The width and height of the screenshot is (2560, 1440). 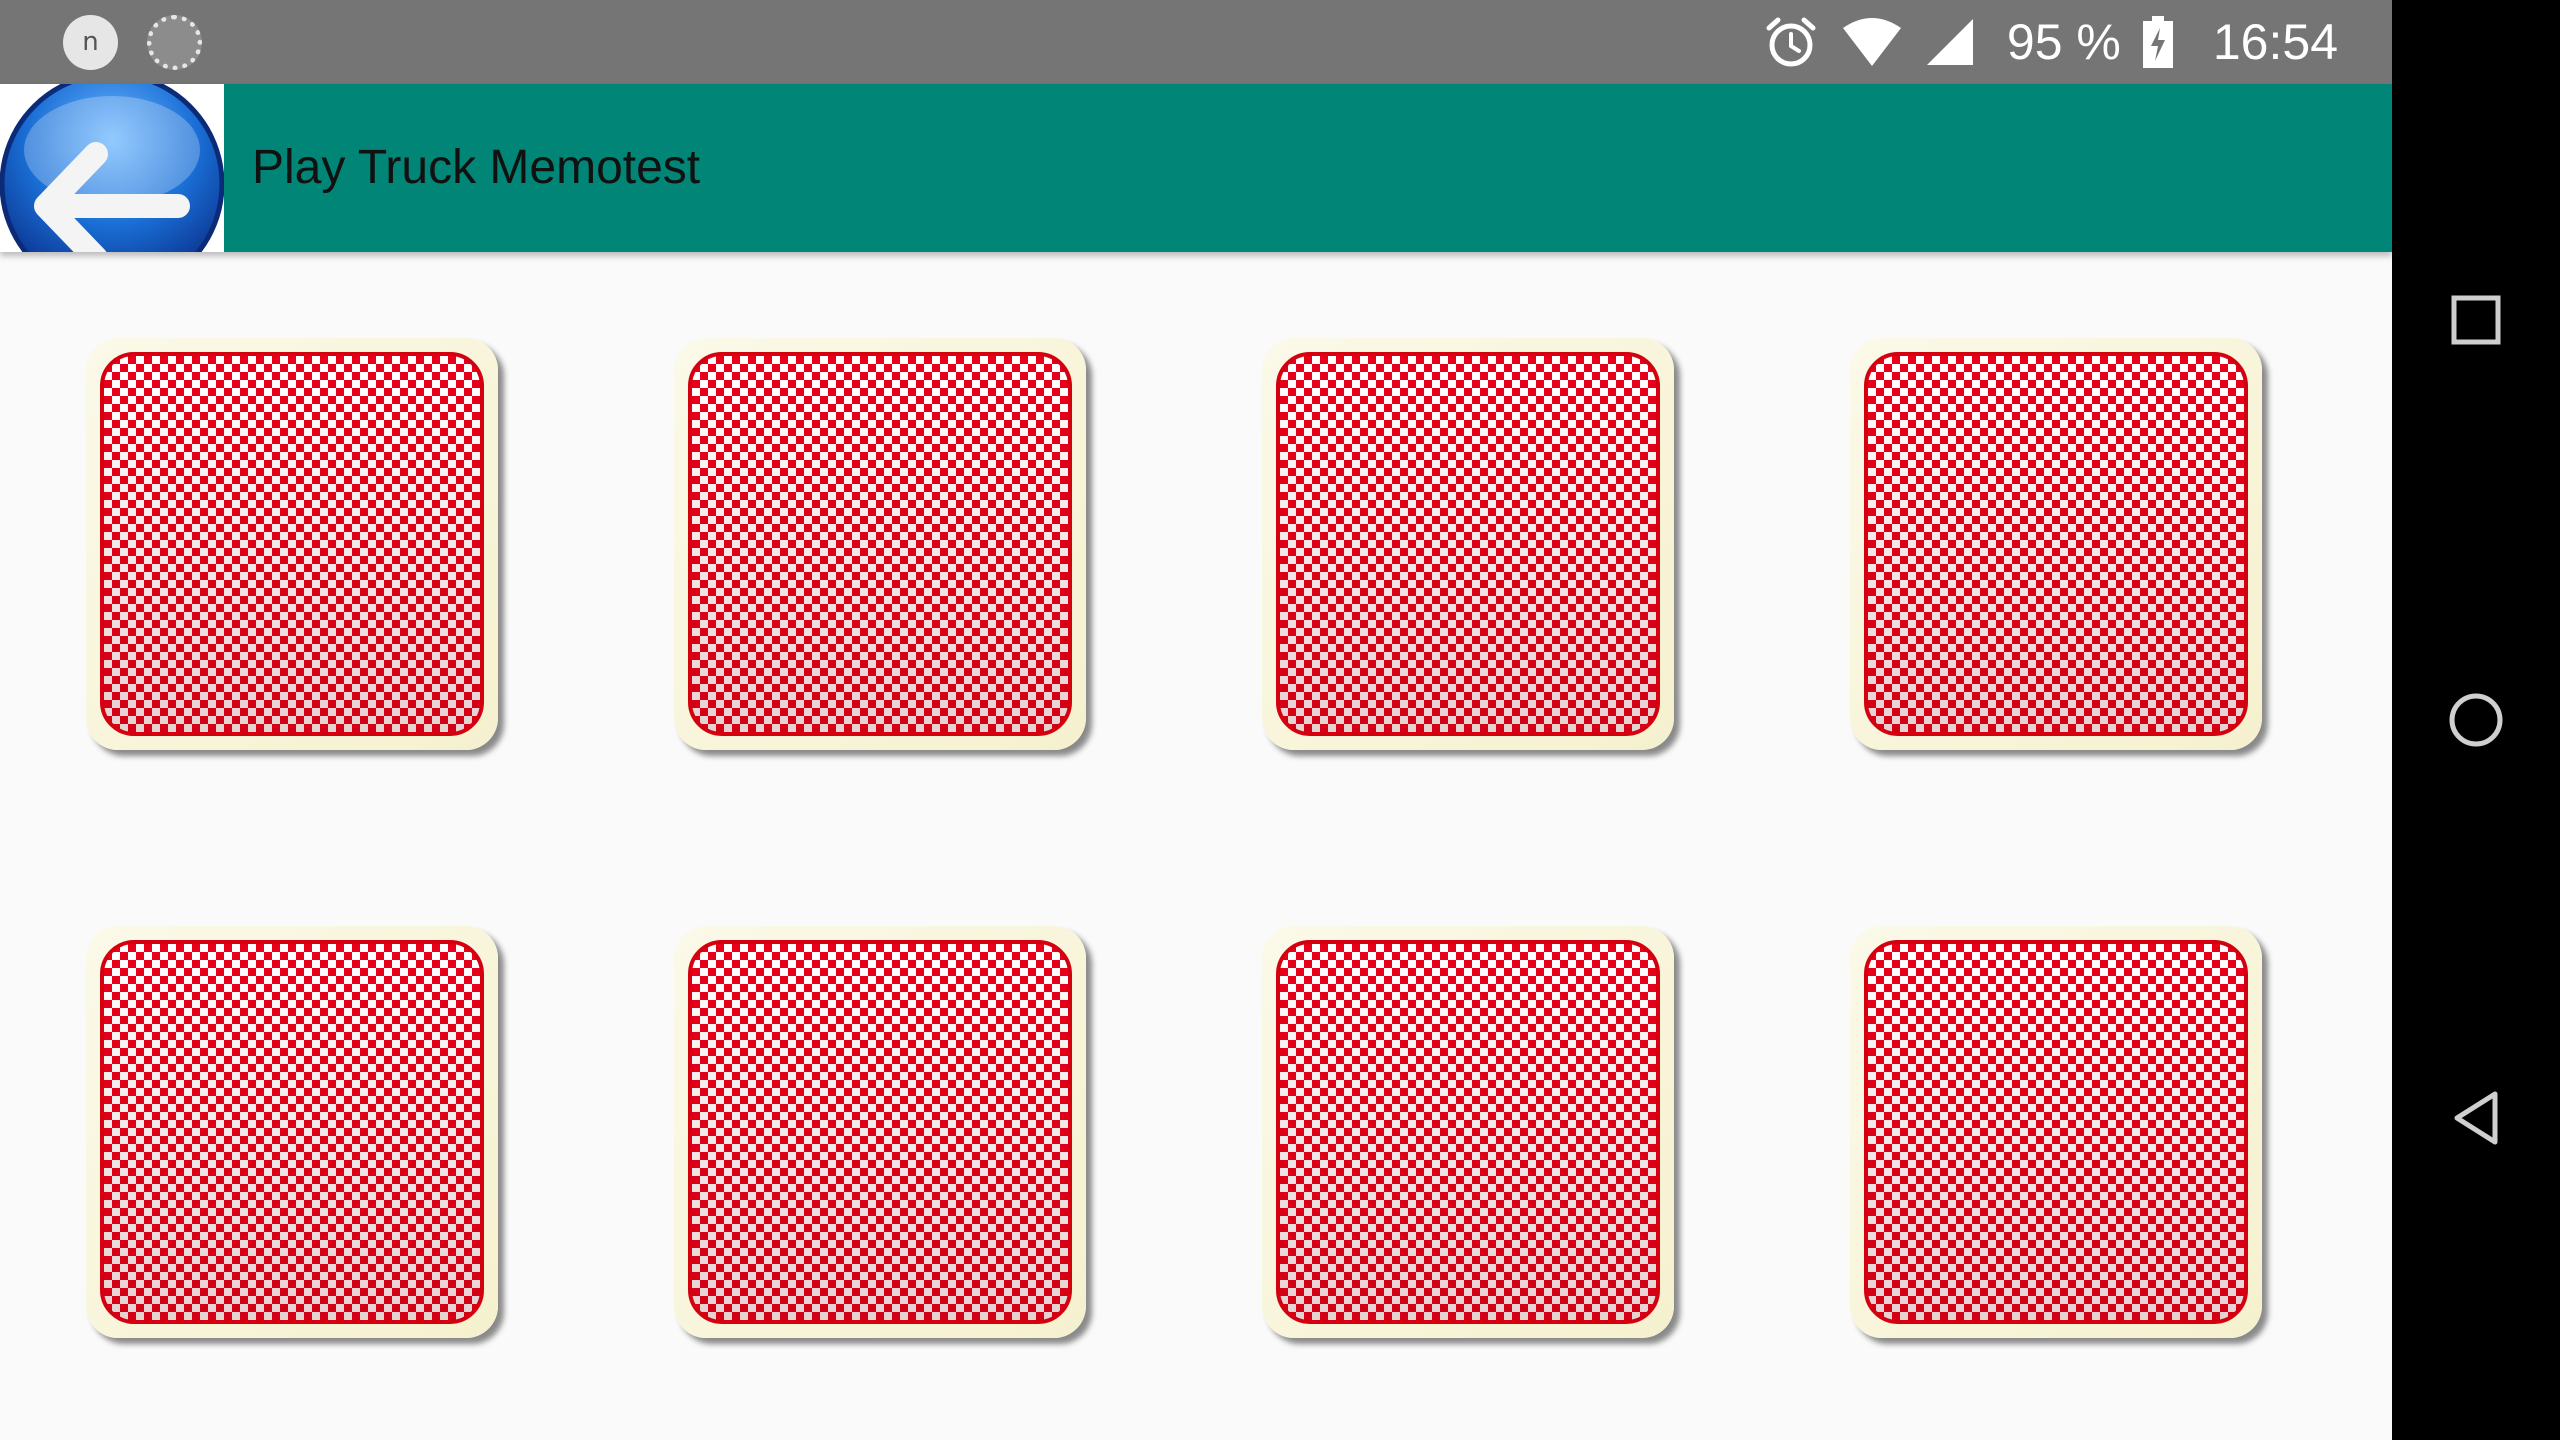 I want to click on clock: 16:54, so click(x=2275, y=42).